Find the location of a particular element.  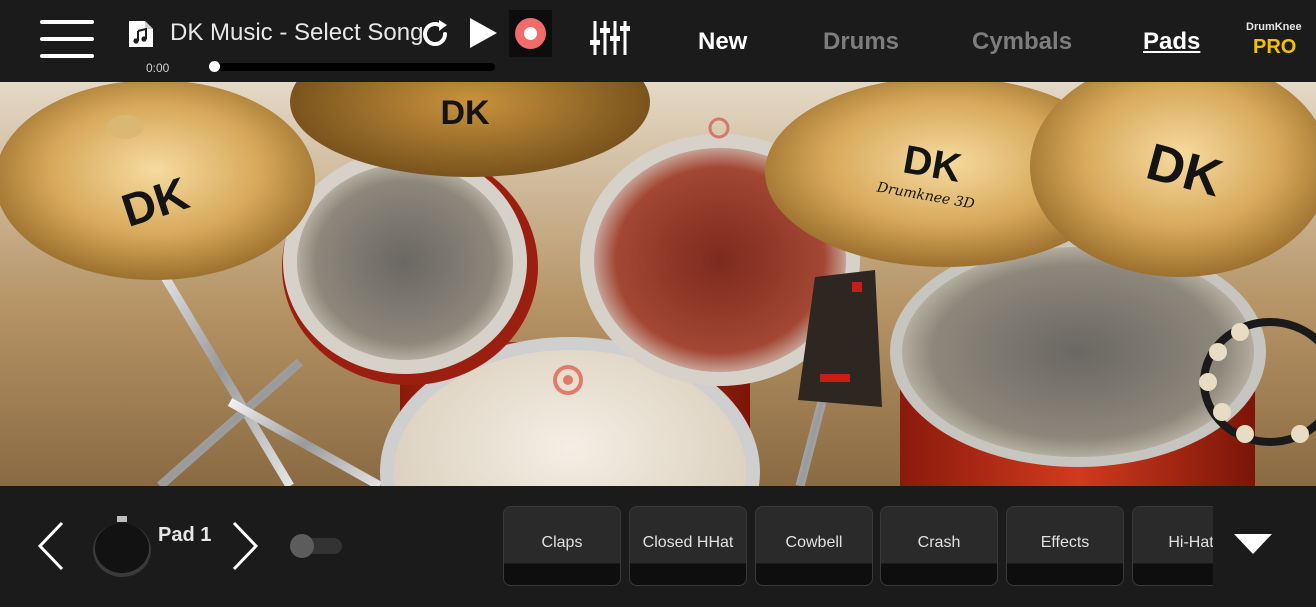

pad-thumbnail is located at coordinates (122, 546).